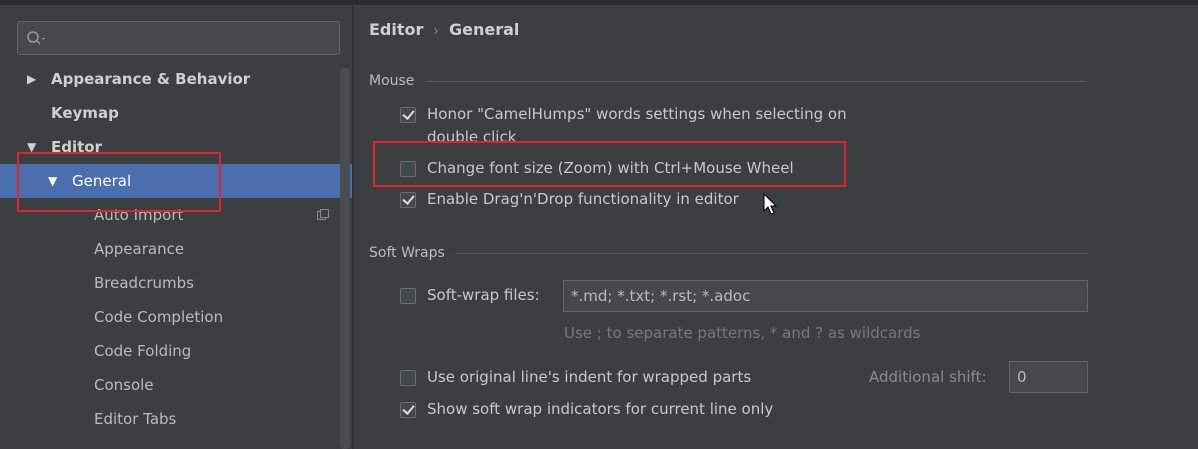  Describe the element at coordinates (323, 214) in the screenshot. I see `project-scope-icon` at that location.